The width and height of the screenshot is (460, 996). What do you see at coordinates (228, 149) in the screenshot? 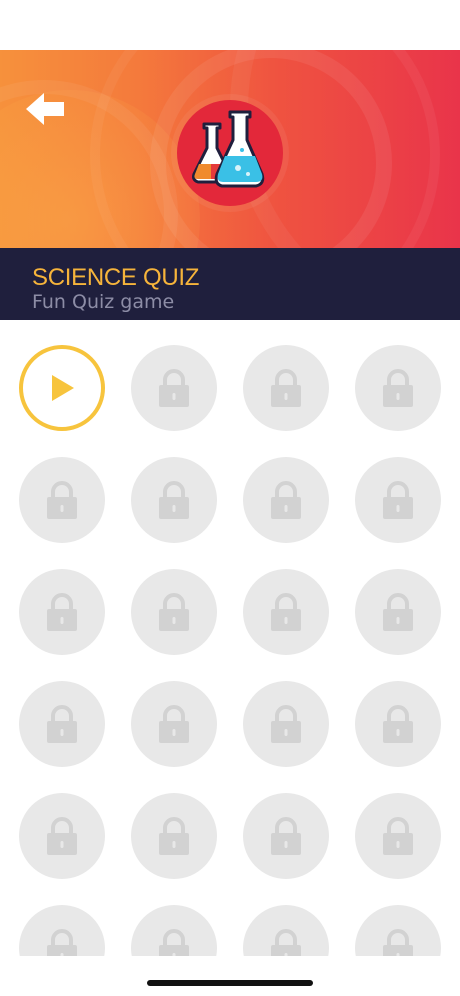
I see `science-flasks-icon` at bounding box center [228, 149].